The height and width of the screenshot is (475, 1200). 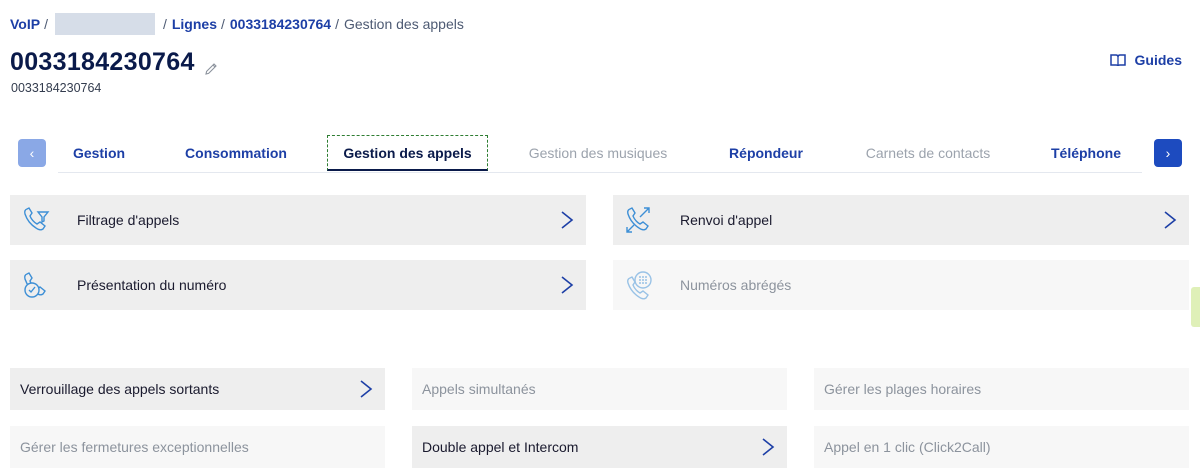 I want to click on tab-gestion-des-musiques: Gestion des musiques, so click(x=598, y=153).